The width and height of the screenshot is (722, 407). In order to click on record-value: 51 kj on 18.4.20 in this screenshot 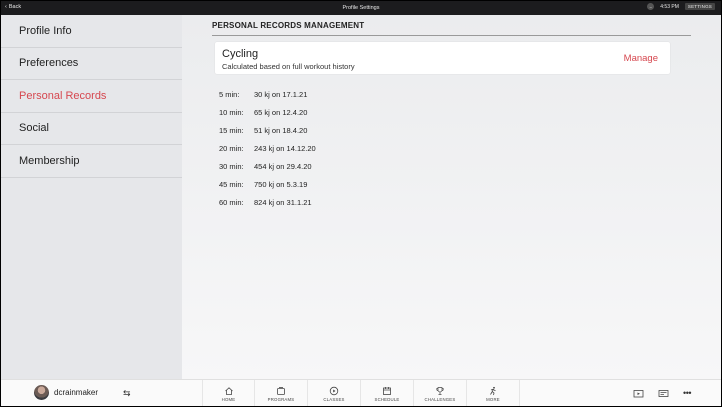, I will do `click(281, 130)`.